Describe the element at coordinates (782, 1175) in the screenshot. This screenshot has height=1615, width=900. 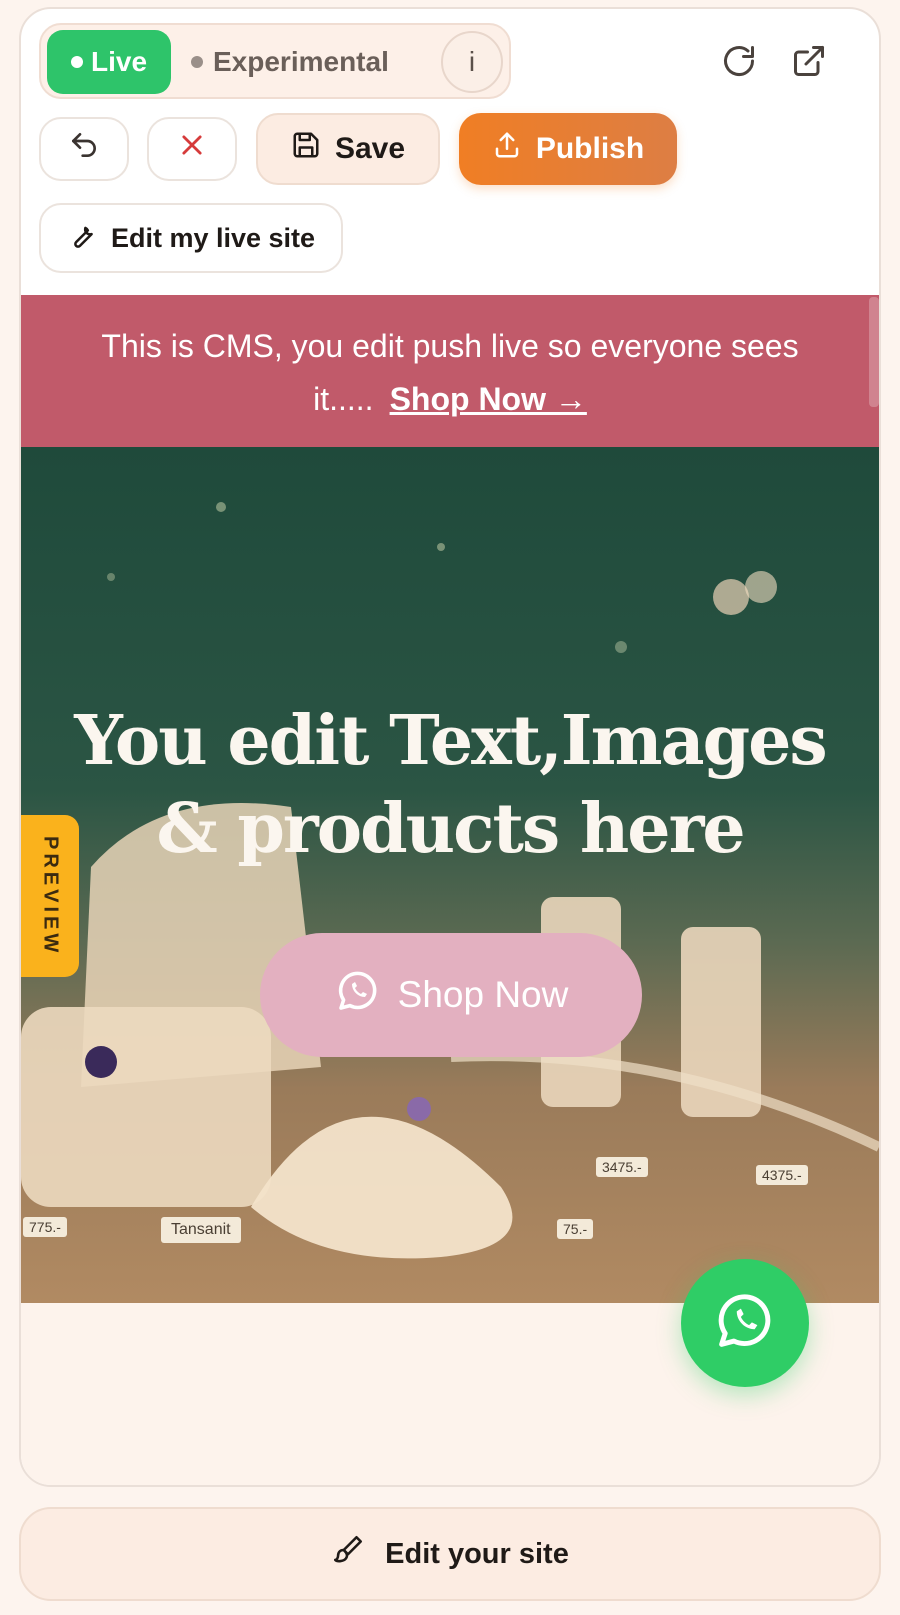
I see `price-tag: 4375.-` at that location.